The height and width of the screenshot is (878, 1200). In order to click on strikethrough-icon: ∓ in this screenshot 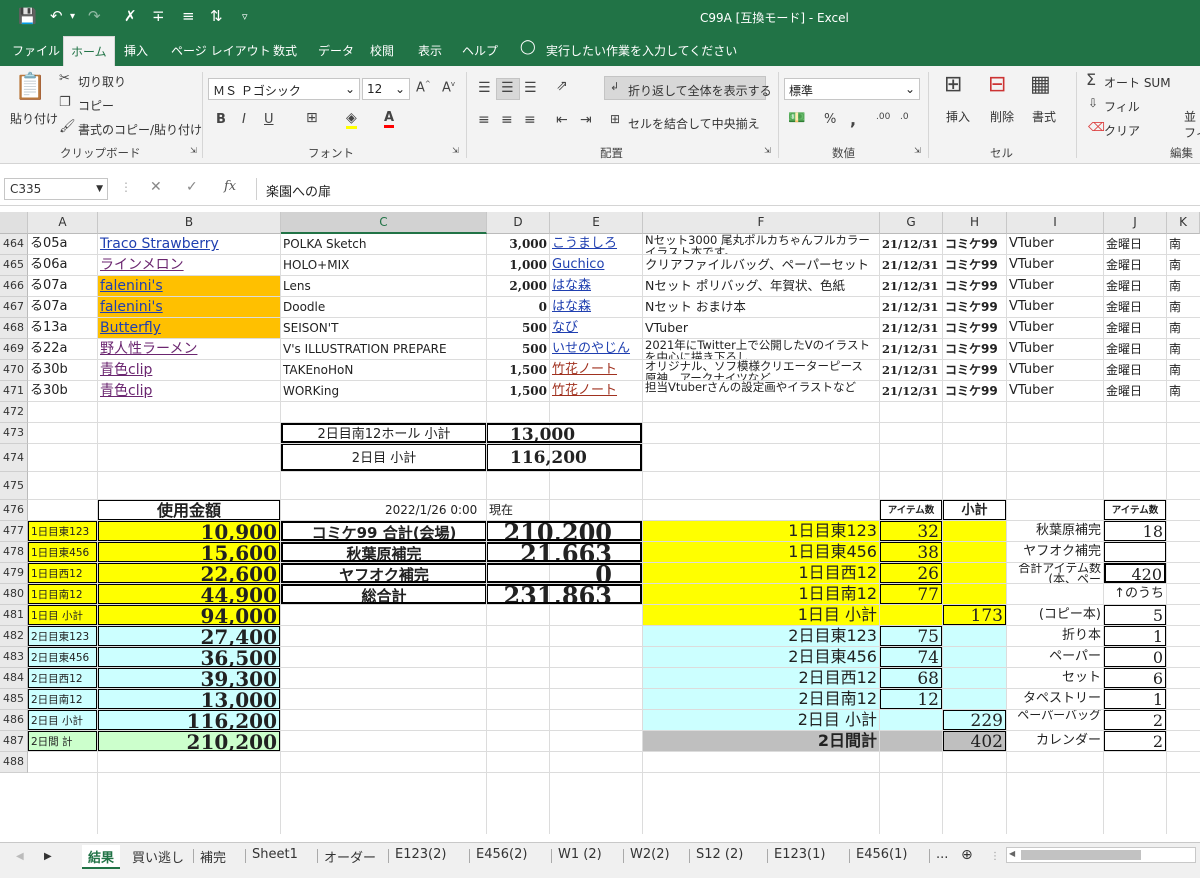, I will do `click(158, 16)`.